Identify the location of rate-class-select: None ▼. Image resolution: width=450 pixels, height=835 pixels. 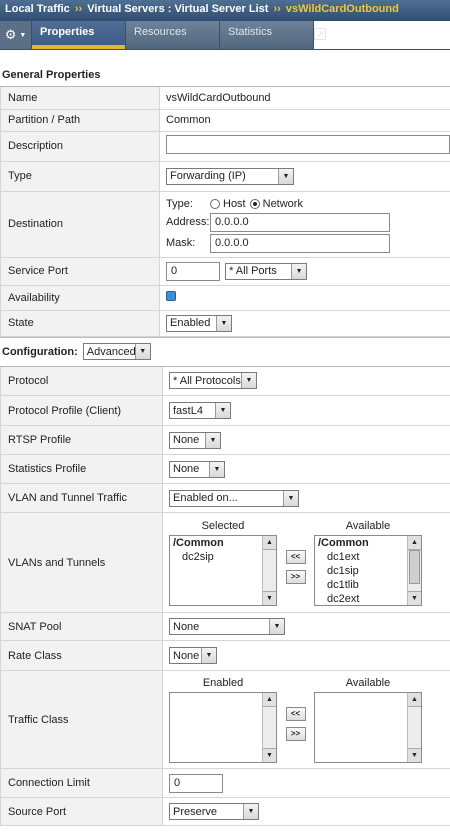
(193, 655).